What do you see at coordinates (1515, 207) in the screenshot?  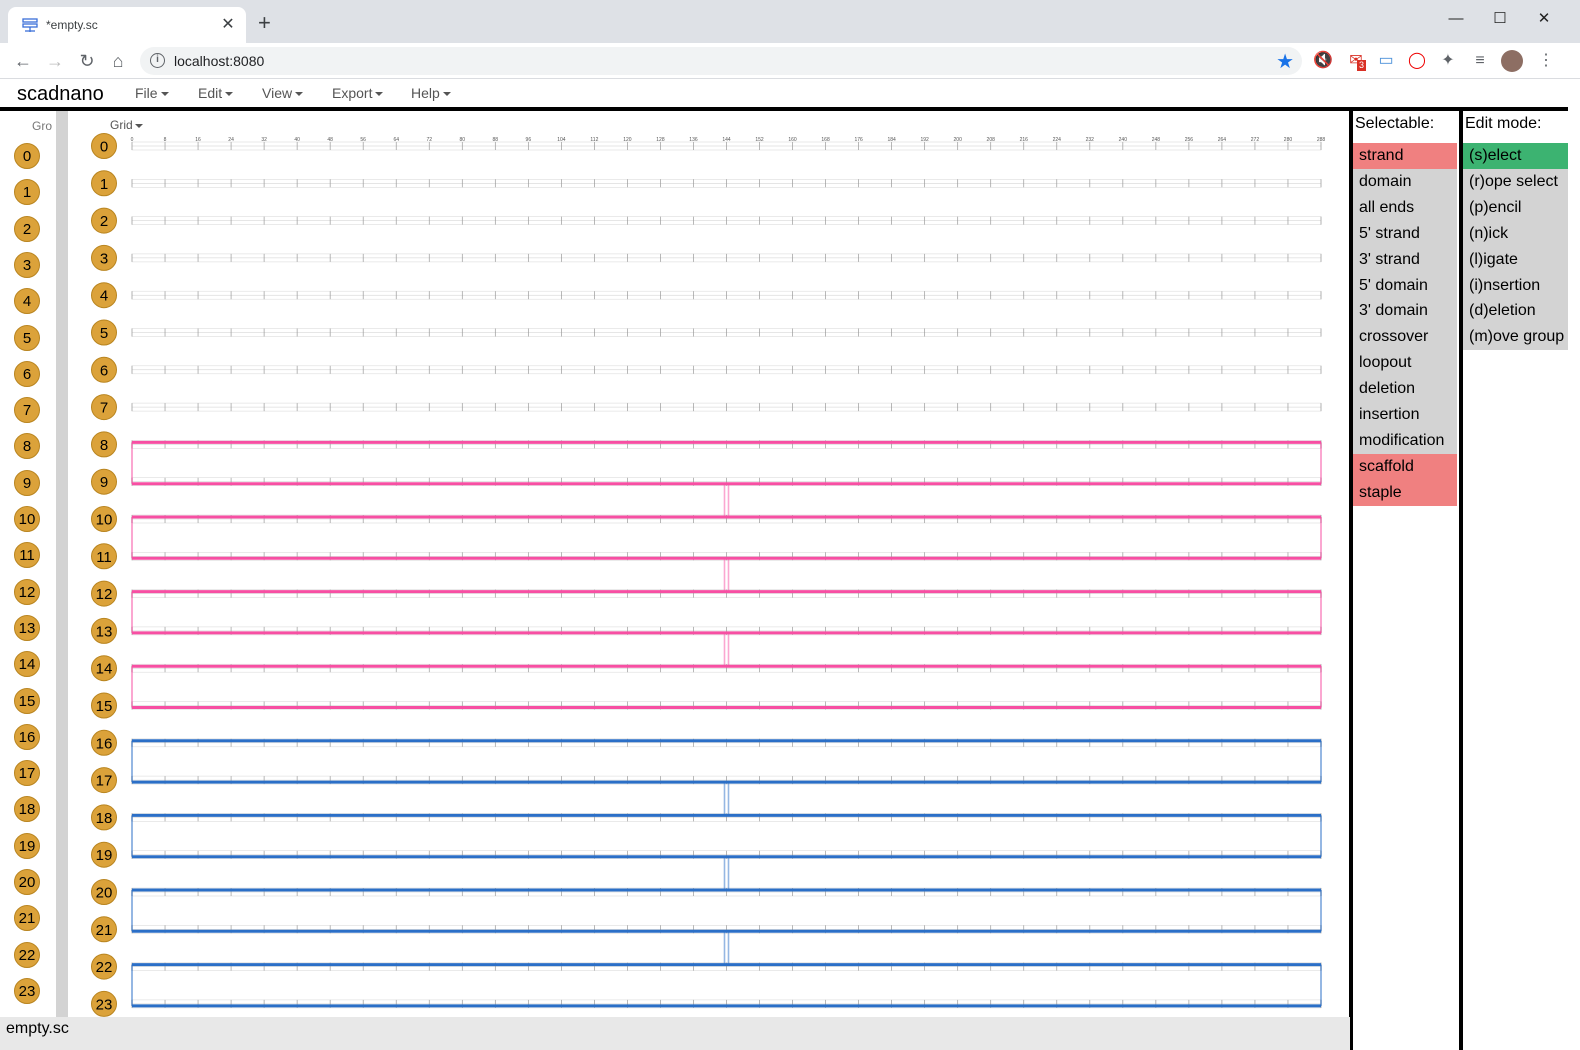 I see `edit-mode--p-encil: (p)encil` at bounding box center [1515, 207].